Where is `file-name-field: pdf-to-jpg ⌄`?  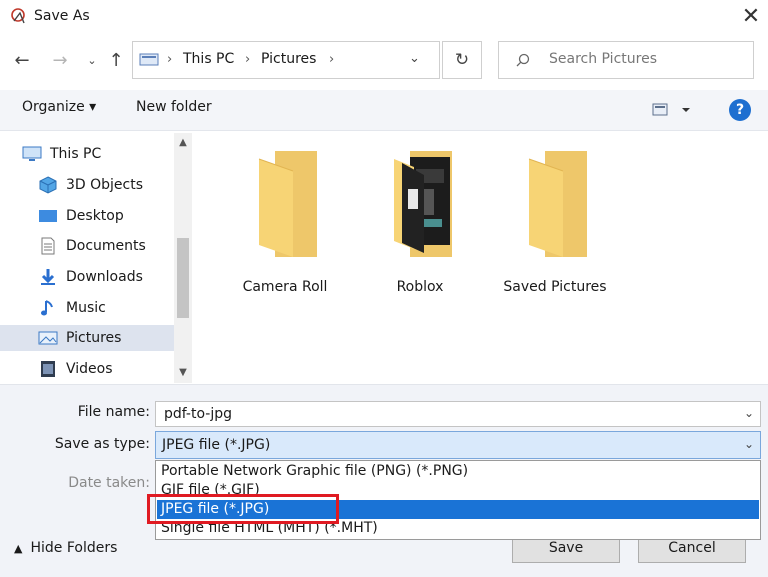
file-name-field: pdf-to-jpg ⌄ is located at coordinates (458, 414).